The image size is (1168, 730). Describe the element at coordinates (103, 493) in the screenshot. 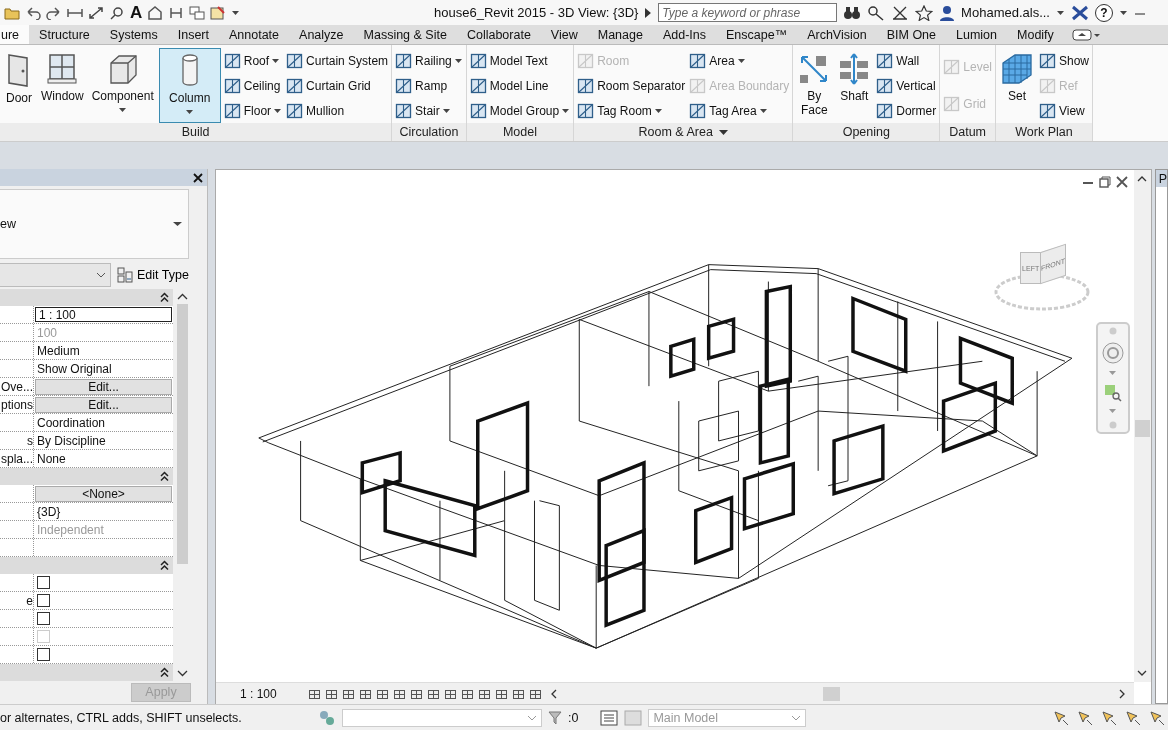

I see `property-button: <None>` at that location.